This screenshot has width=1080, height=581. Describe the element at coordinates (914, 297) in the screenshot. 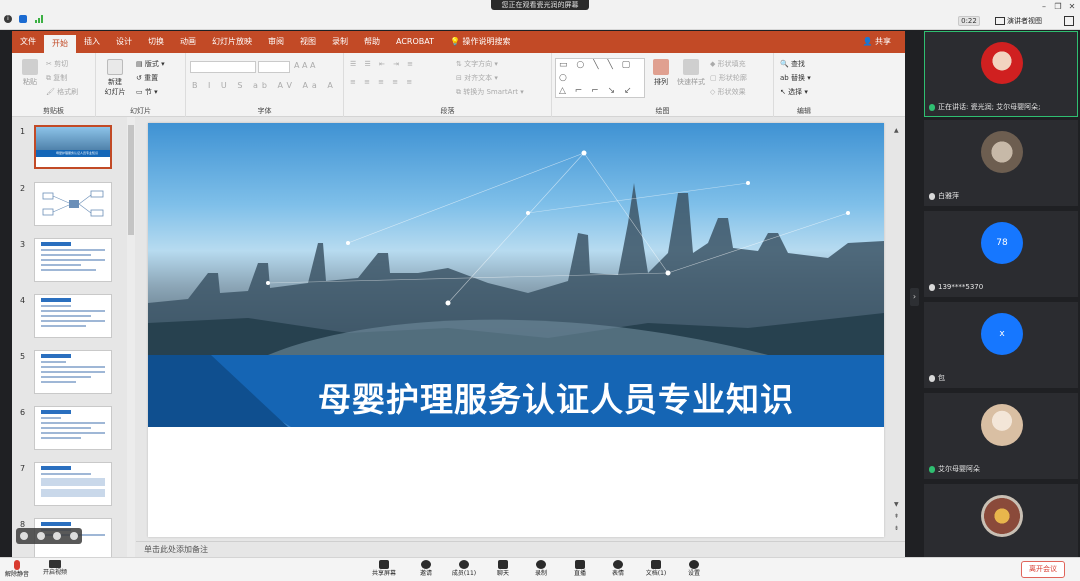

I see `collapse-panel-button: ›` at that location.